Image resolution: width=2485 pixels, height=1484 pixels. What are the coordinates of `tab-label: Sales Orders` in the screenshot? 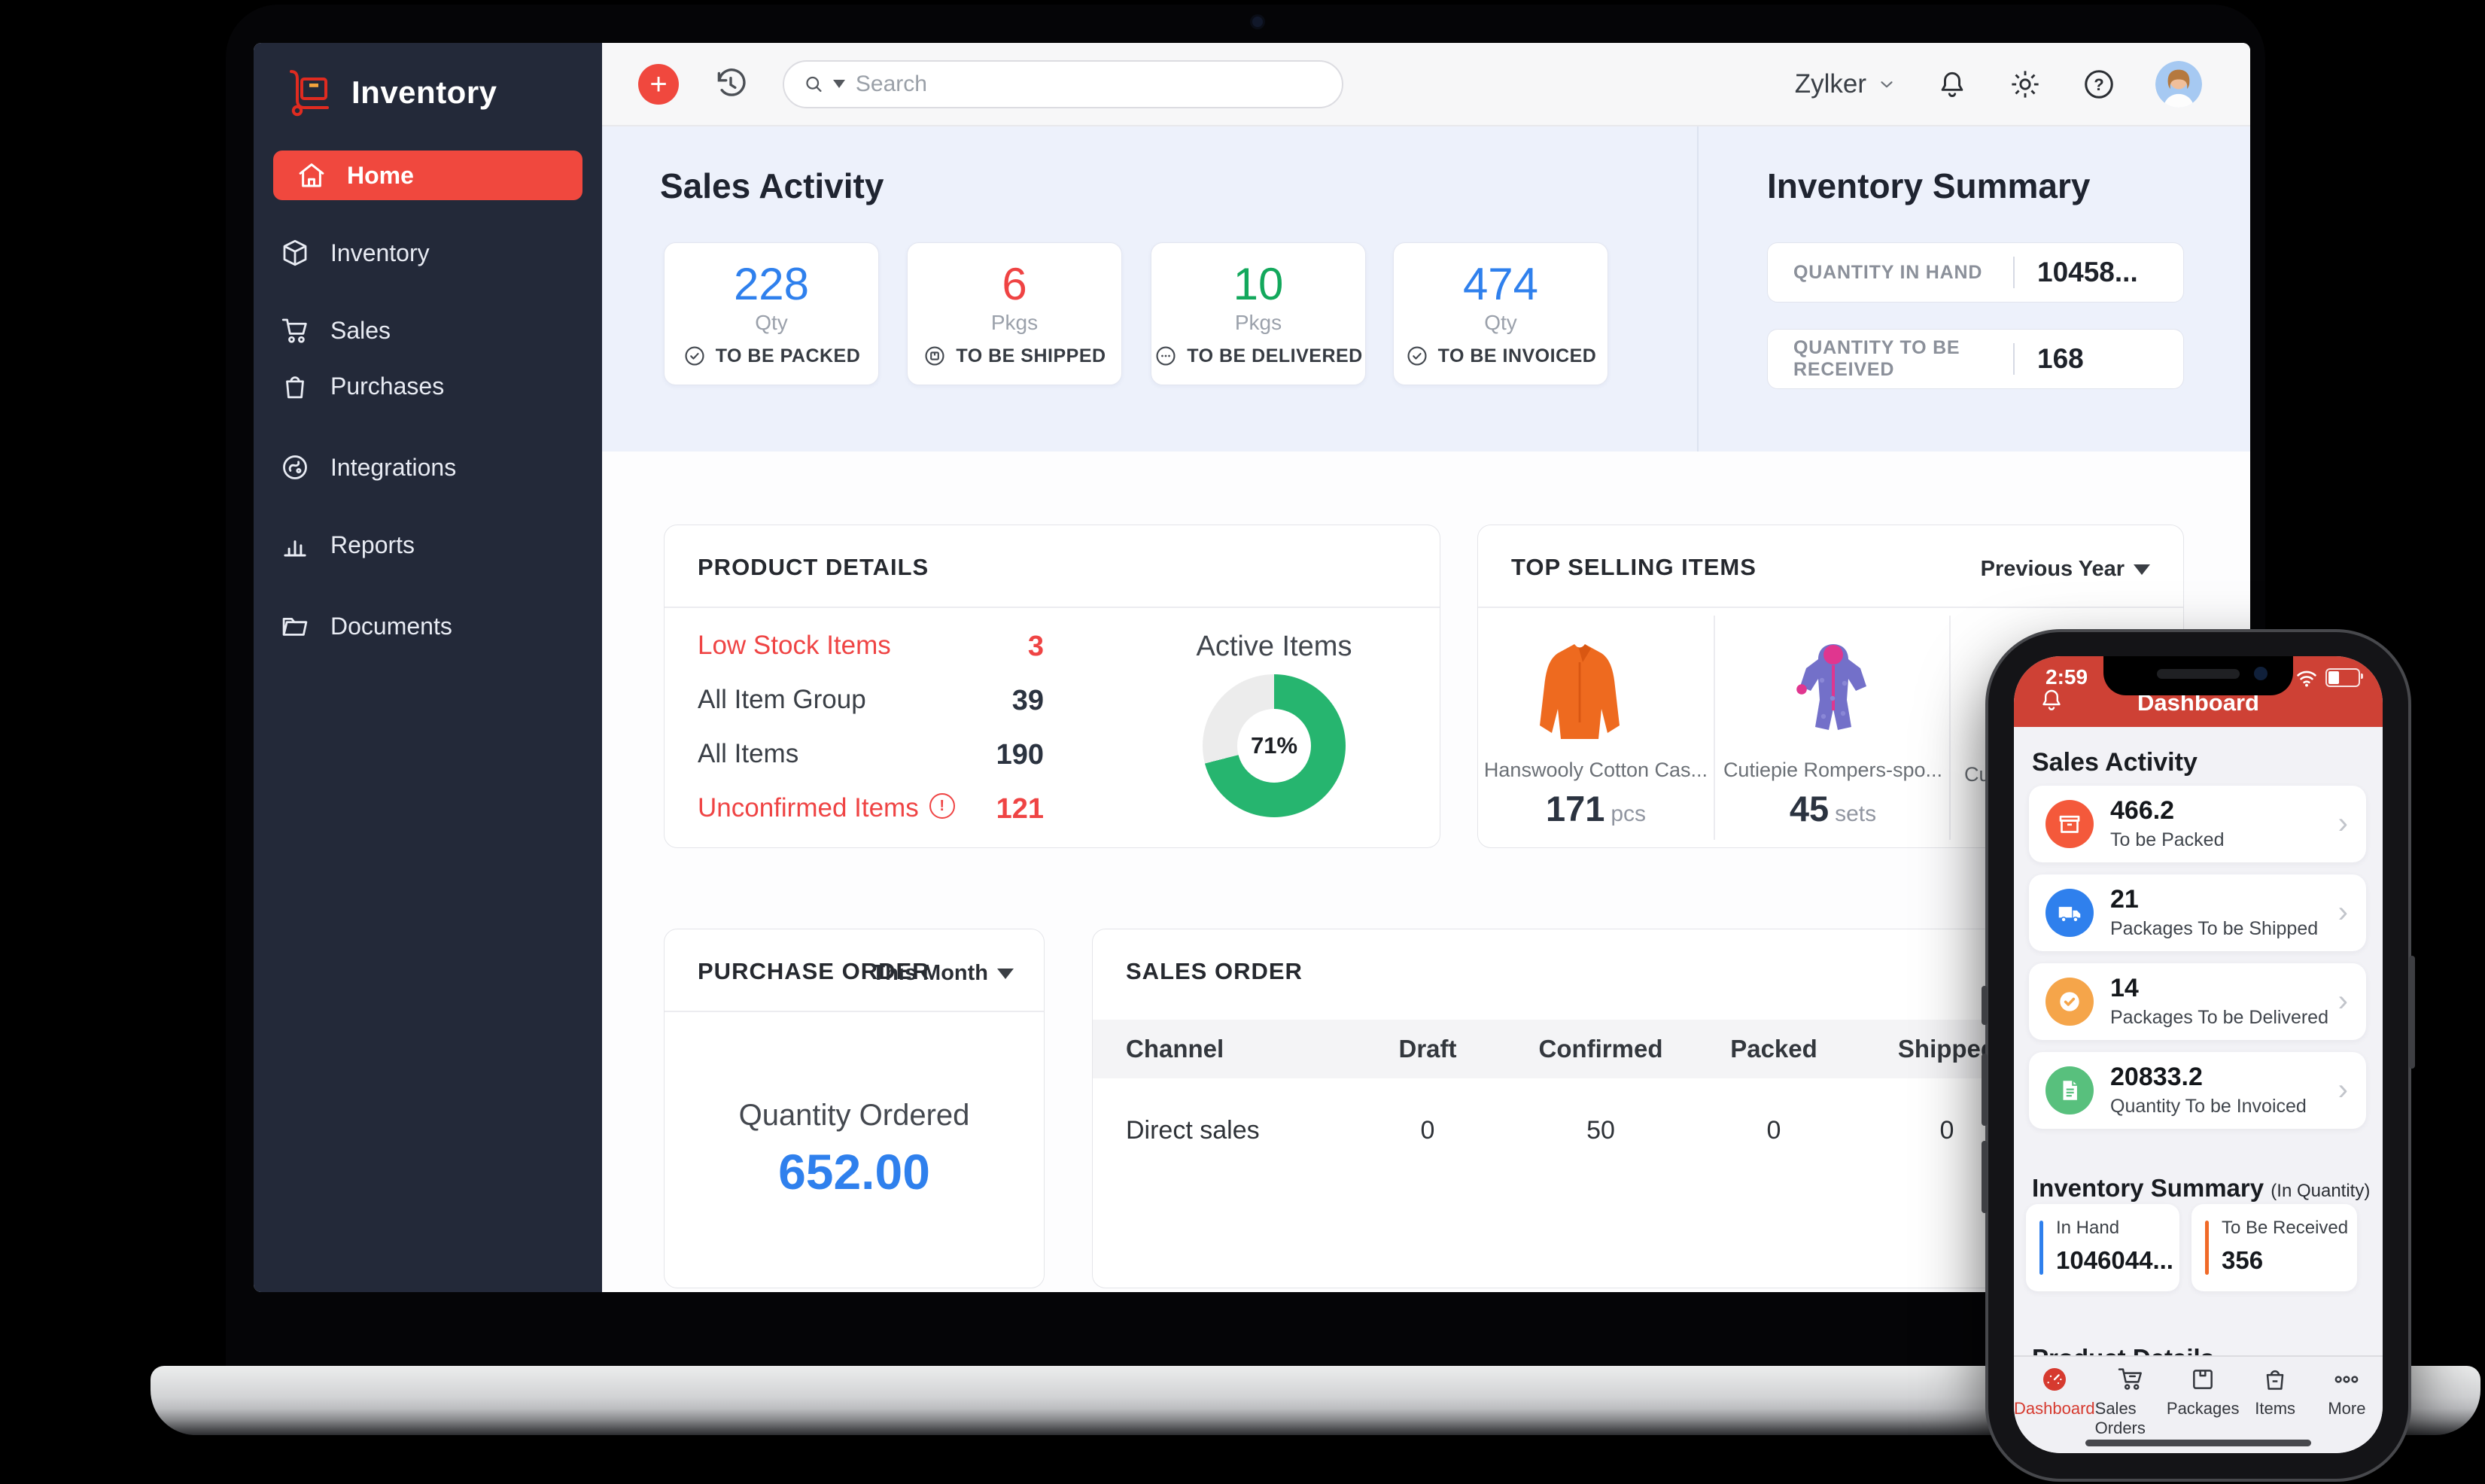 It's located at (2120, 1418).